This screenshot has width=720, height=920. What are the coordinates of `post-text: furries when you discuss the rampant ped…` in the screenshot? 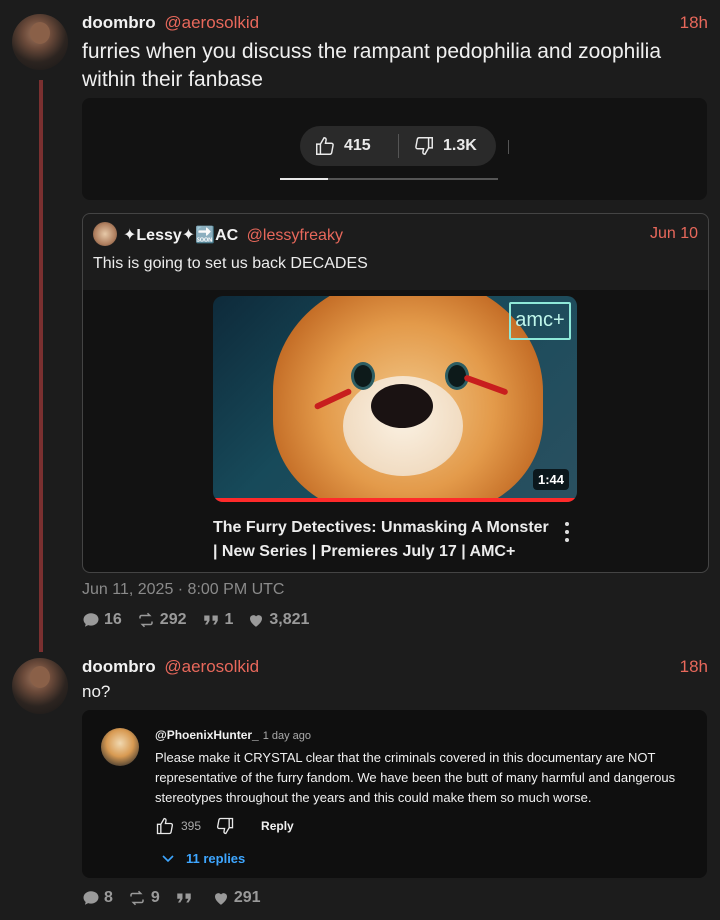 It's located at (372, 65).